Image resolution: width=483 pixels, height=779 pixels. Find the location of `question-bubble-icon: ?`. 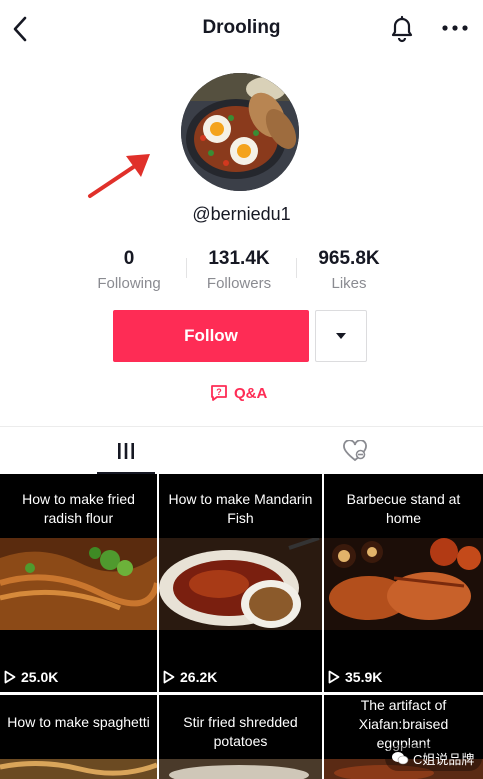

question-bubble-icon: ? is located at coordinates (219, 393).